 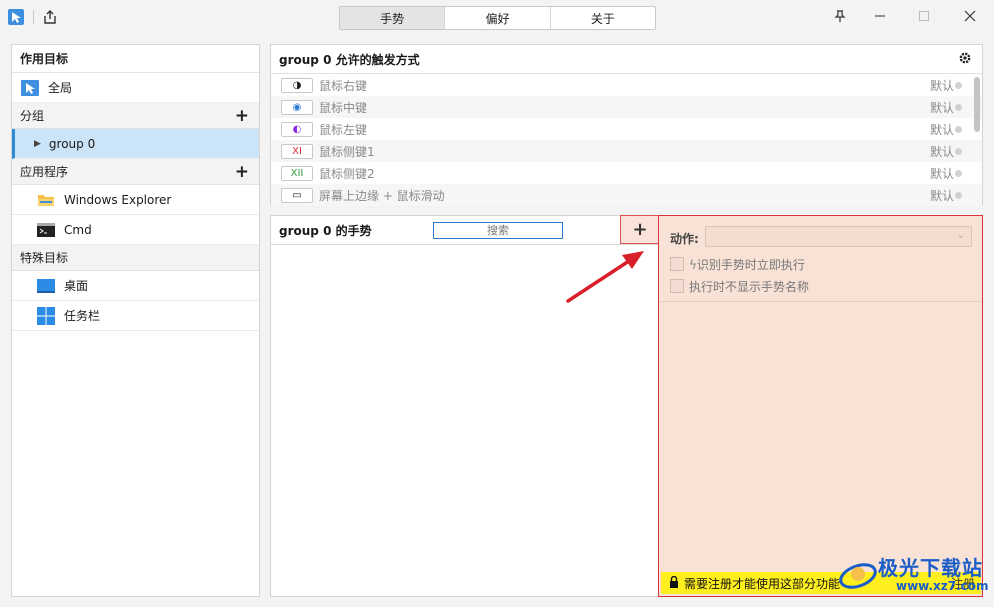 I want to click on hide-name-label: 执行时不显示手势名称, so click(x=749, y=287).